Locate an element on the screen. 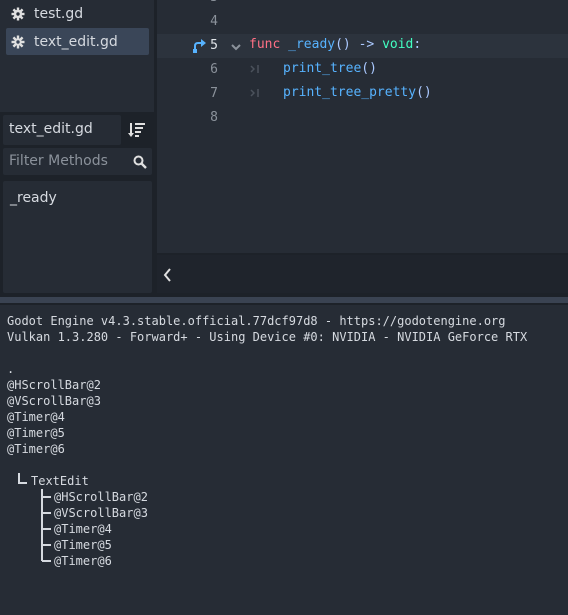 The width and height of the screenshot is (568, 615). line-number: 7 is located at coordinates (214, 93).